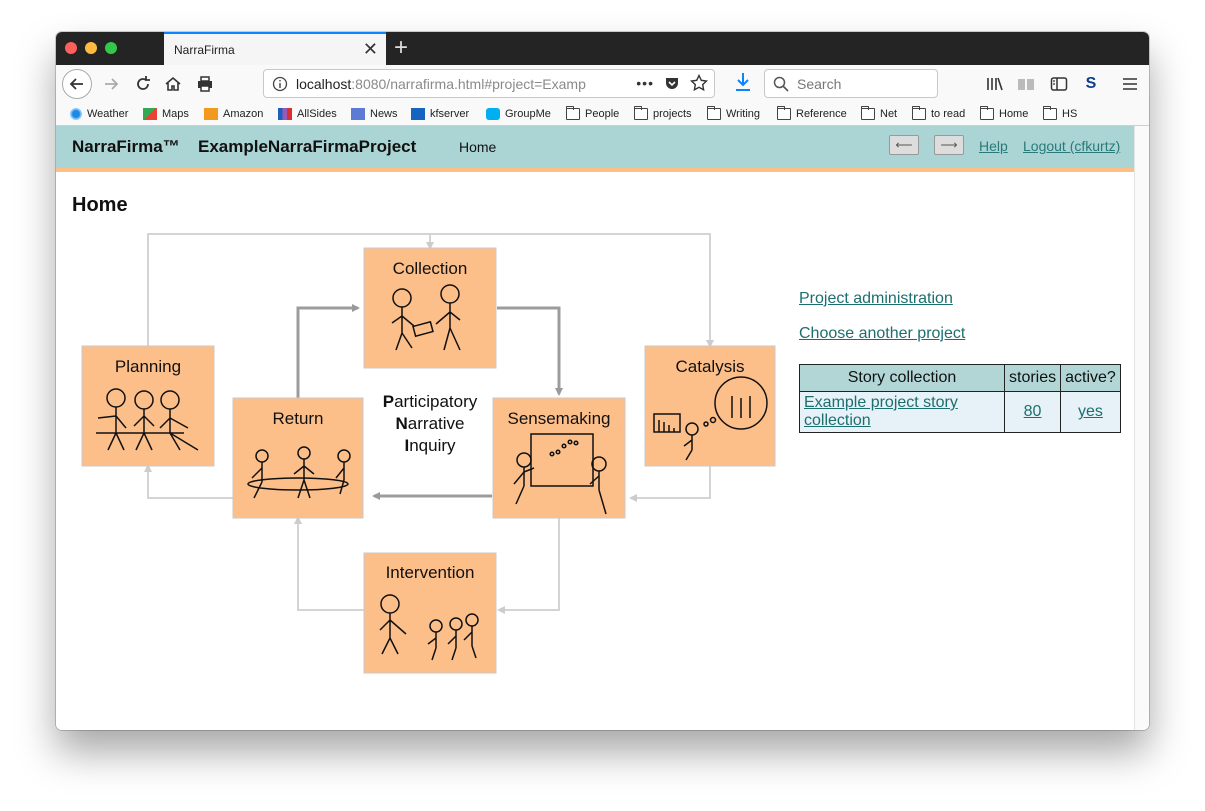 This screenshot has height=811, width=1205. What do you see at coordinates (233, 114) in the screenshot?
I see `bookmark-amazon: Amazon` at bounding box center [233, 114].